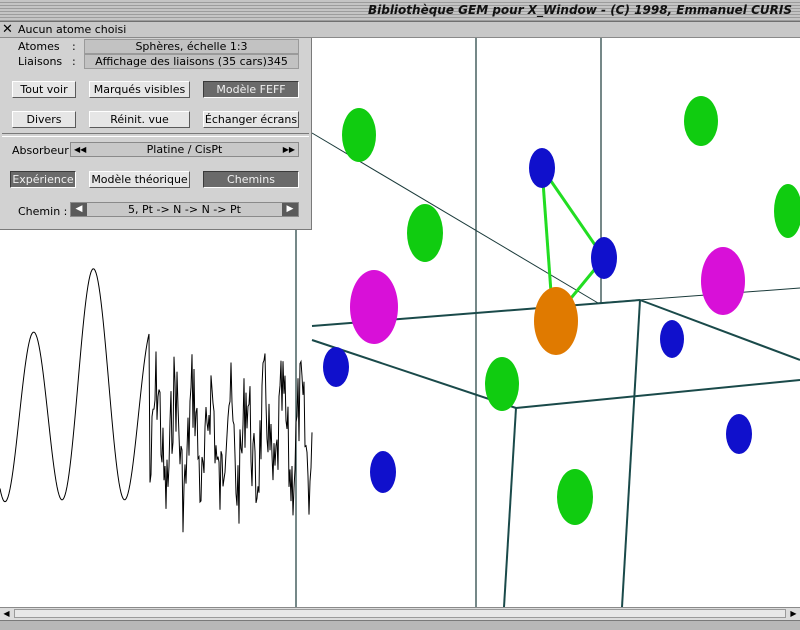 Image resolution: width=800 pixels, height=630 pixels. Describe the element at coordinates (40, 61) in the screenshot. I see `liaisons-label: Liaisons` at that location.